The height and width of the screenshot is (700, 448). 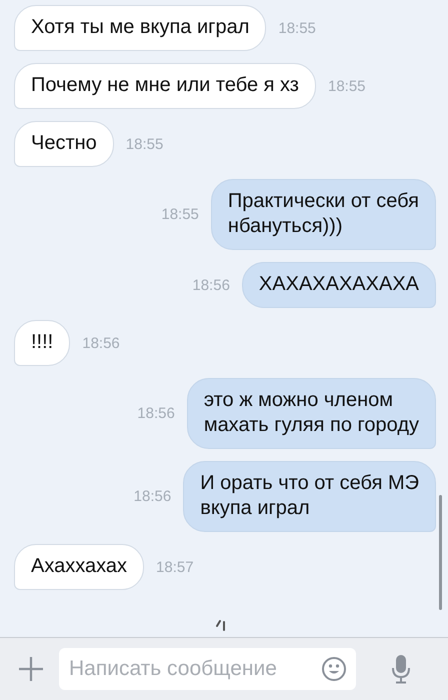 What do you see at coordinates (165, 86) in the screenshot?
I see `message-bubble: Почему не мне или тебе я хз` at bounding box center [165, 86].